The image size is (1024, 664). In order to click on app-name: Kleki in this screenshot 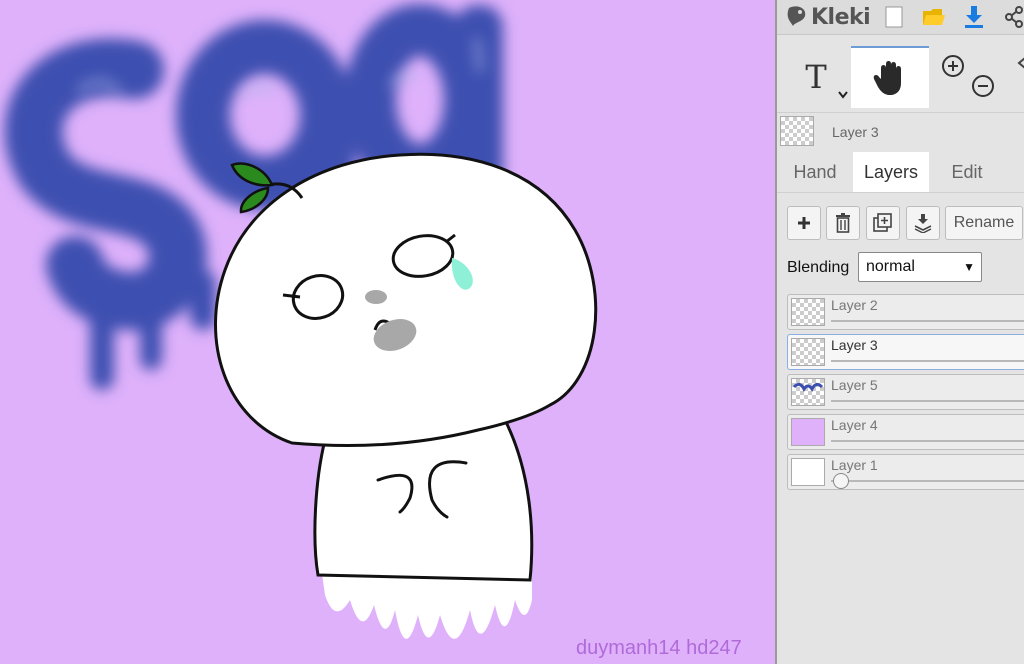, I will do `click(841, 17)`.